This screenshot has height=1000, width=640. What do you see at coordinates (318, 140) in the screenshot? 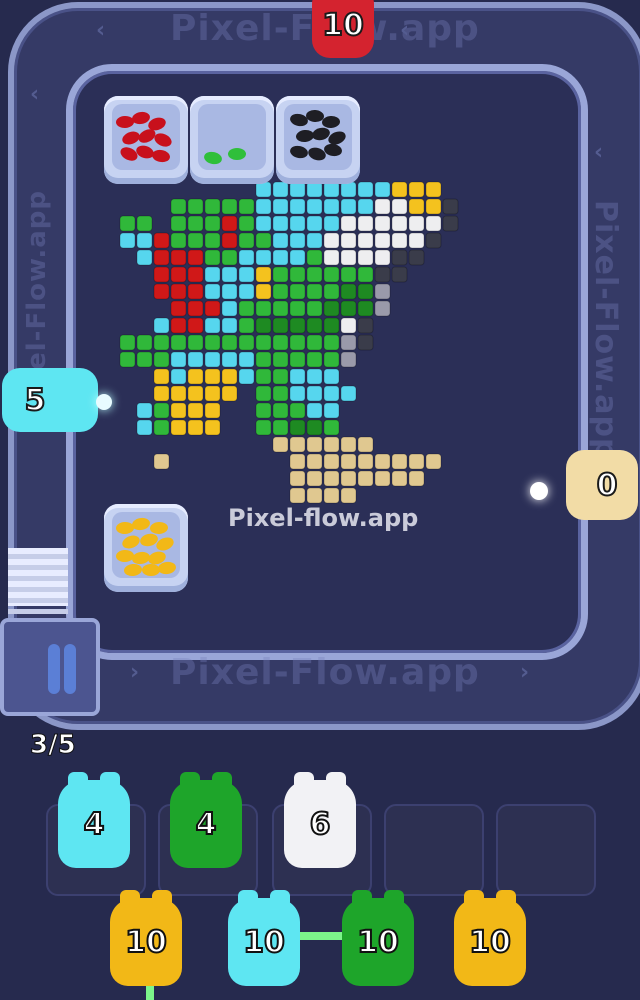
I see `bin-black` at bounding box center [318, 140].